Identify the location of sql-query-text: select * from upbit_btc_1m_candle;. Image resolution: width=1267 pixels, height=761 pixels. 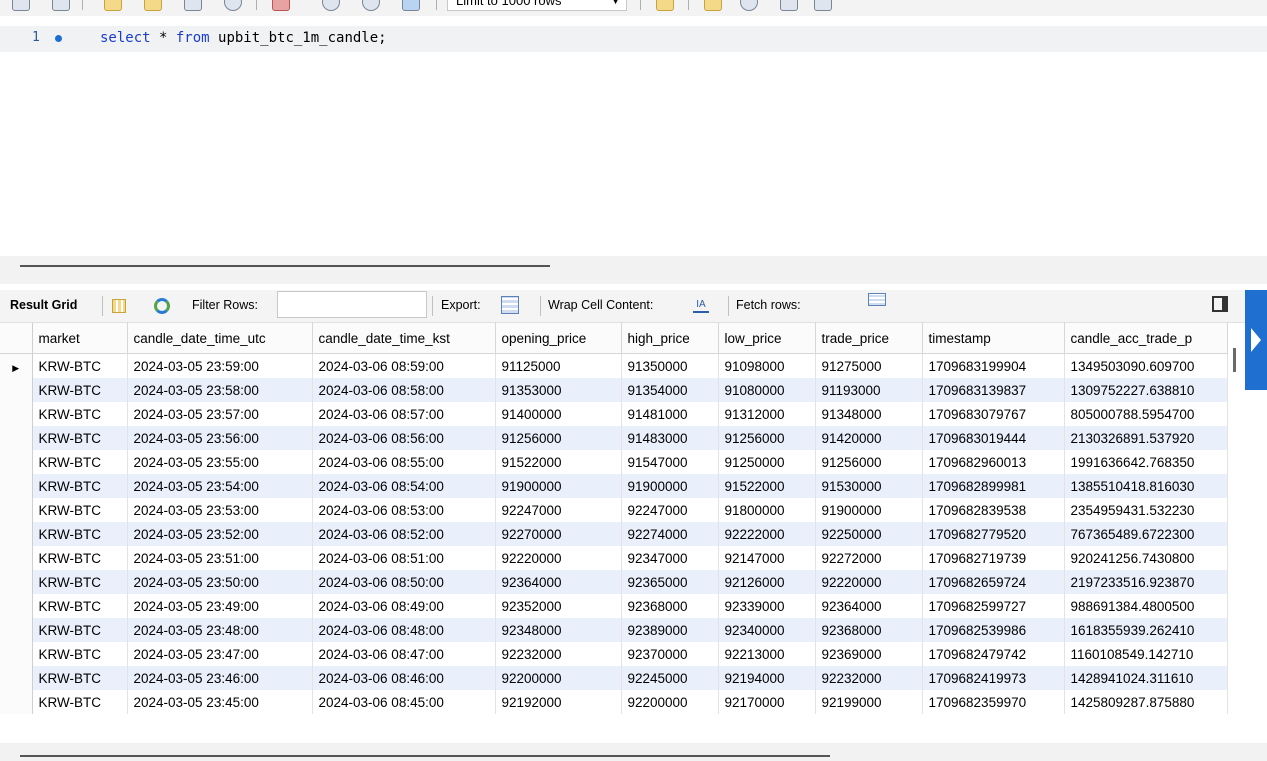
(243, 38).